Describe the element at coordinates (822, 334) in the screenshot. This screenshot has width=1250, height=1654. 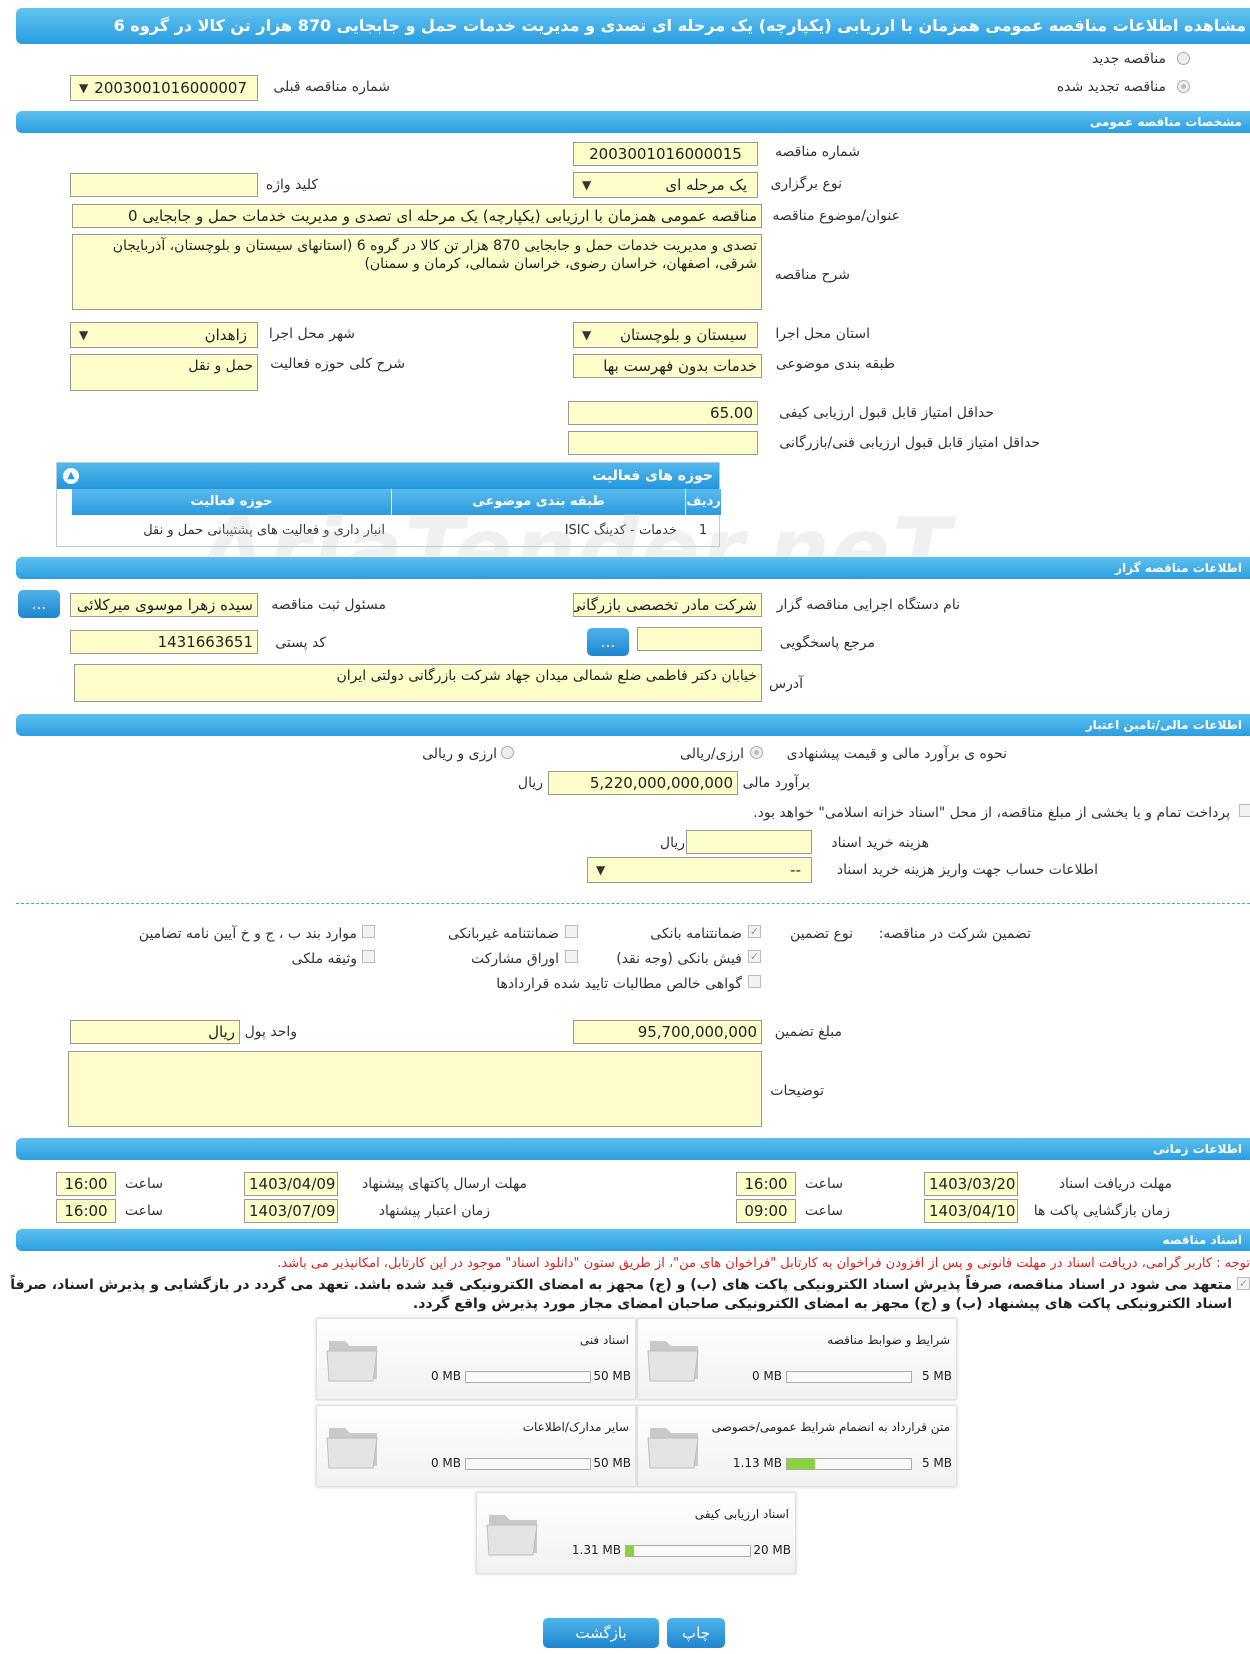
I see `province-label: استان محل اجرا` at that location.